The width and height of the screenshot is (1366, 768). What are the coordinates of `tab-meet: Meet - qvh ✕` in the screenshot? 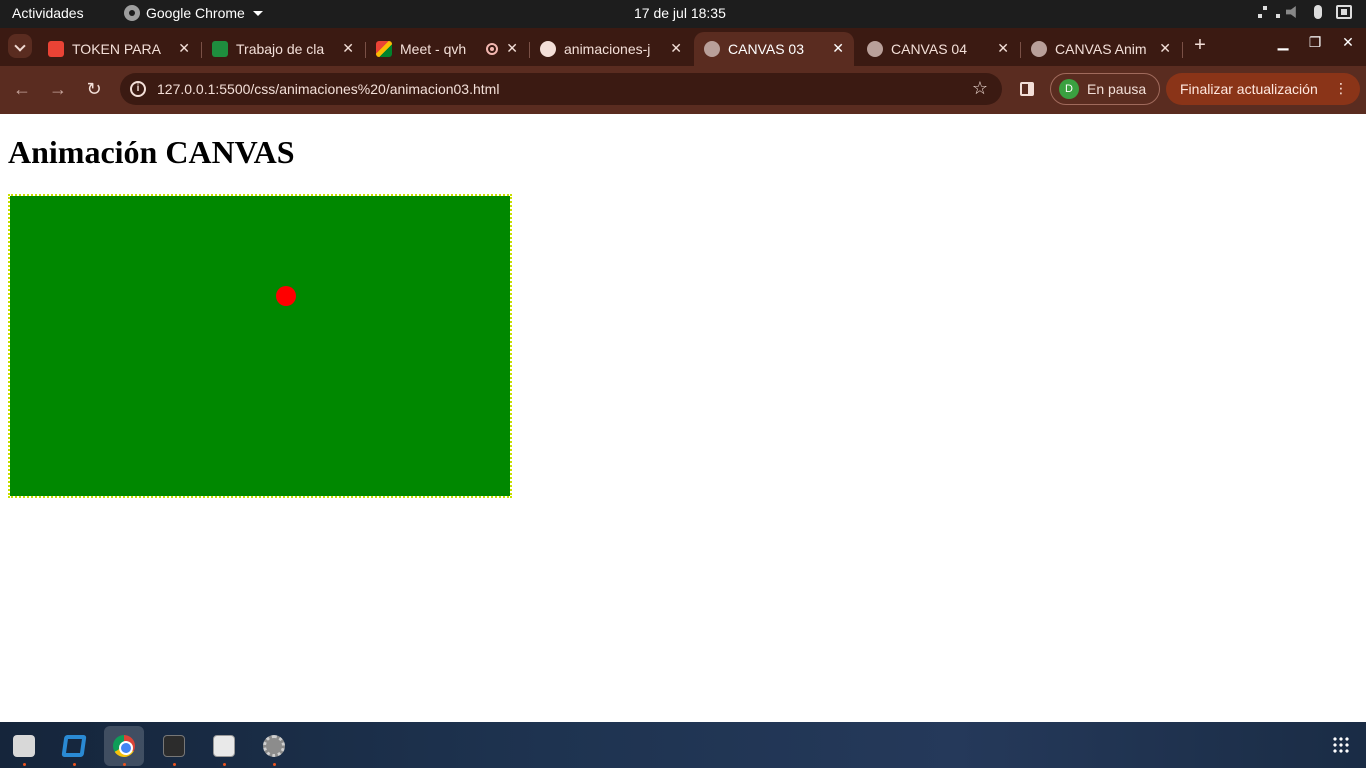 It's located at (447, 49).